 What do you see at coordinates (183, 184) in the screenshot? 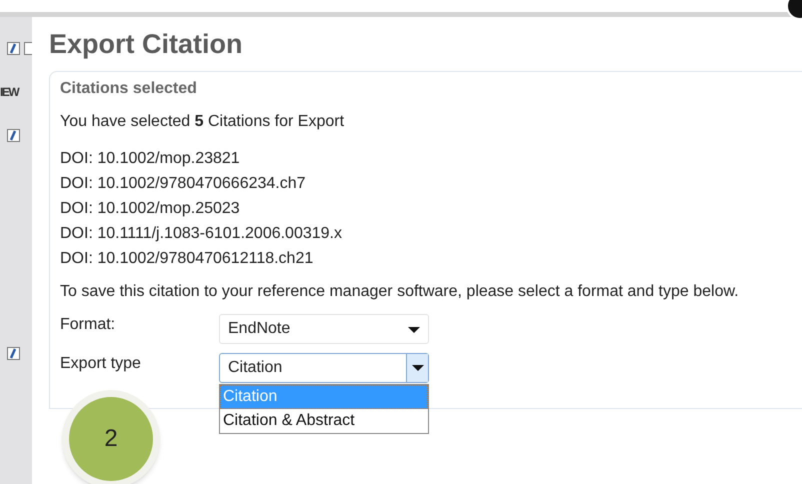
I see `doi-text: DOI: 10.1002/9780470666234.ch7` at bounding box center [183, 184].